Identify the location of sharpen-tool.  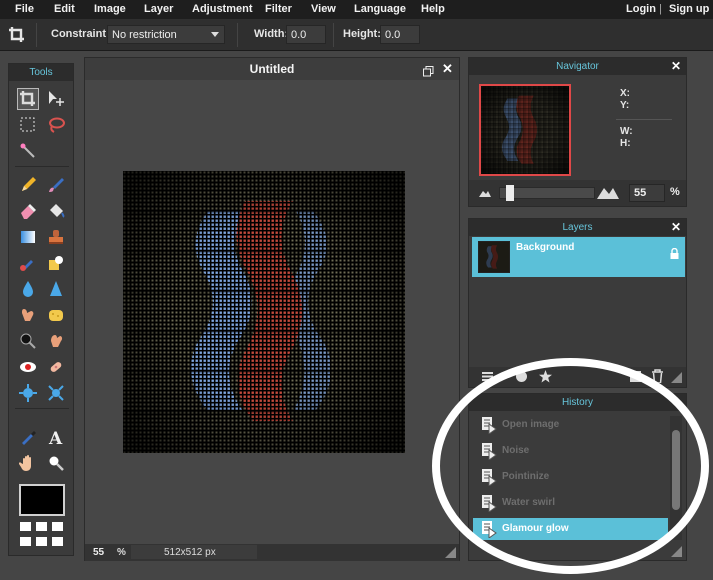
(56, 289).